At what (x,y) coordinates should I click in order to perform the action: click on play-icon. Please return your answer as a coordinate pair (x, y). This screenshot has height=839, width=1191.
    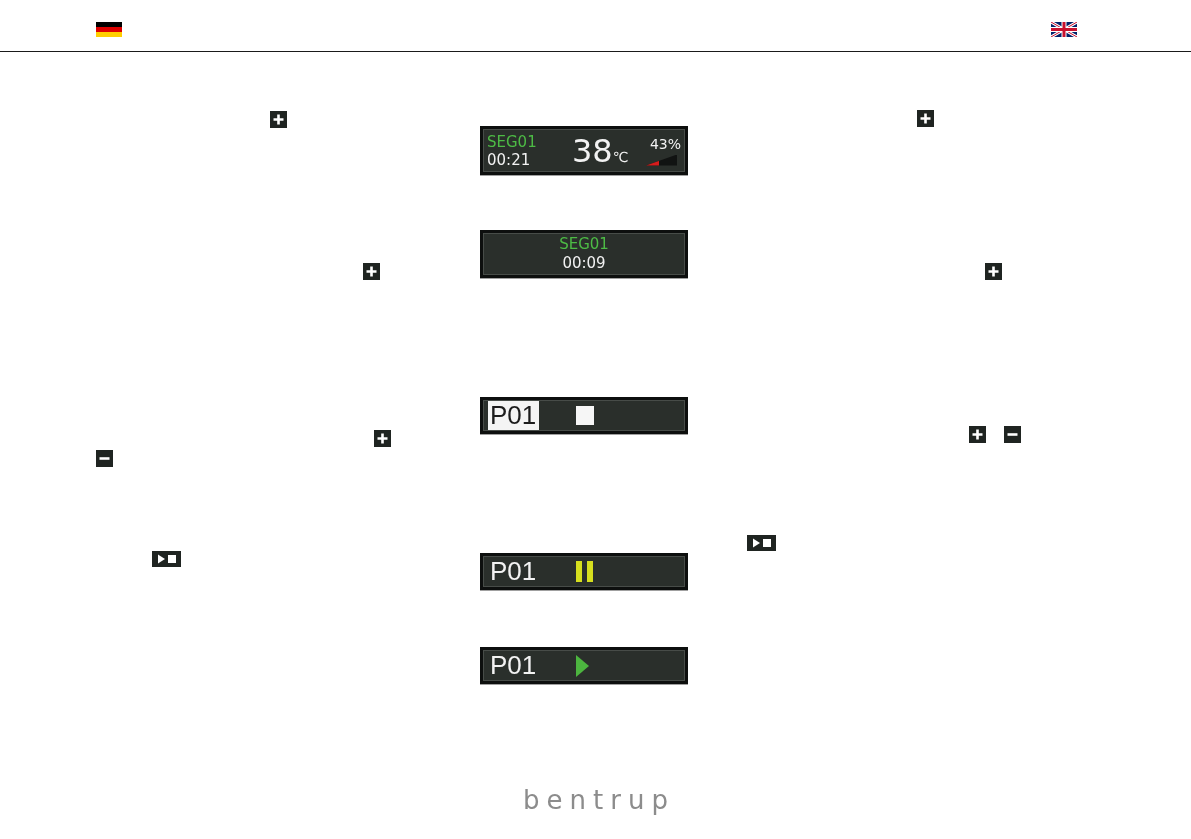
    Looking at the image, I should click on (583, 665).